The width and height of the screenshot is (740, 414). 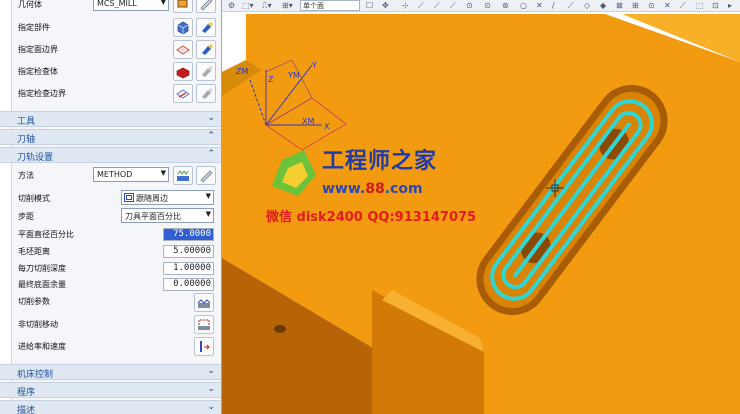 What do you see at coordinates (505, 5) in the screenshot?
I see `snap-arc-icon: ⊛` at bounding box center [505, 5].